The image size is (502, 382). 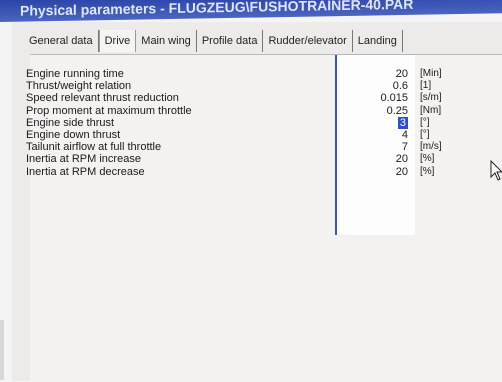 What do you see at coordinates (431, 98) in the screenshot?
I see `unit-speed-thrust-reduction: [s/m]` at bounding box center [431, 98].